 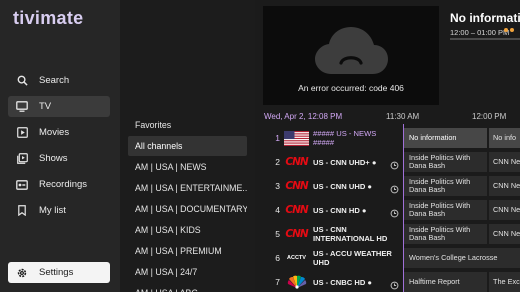 What do you see at coordinates (22, 107) in the screenshot?
I see `tv-icon` at bounding box center [22, 107].